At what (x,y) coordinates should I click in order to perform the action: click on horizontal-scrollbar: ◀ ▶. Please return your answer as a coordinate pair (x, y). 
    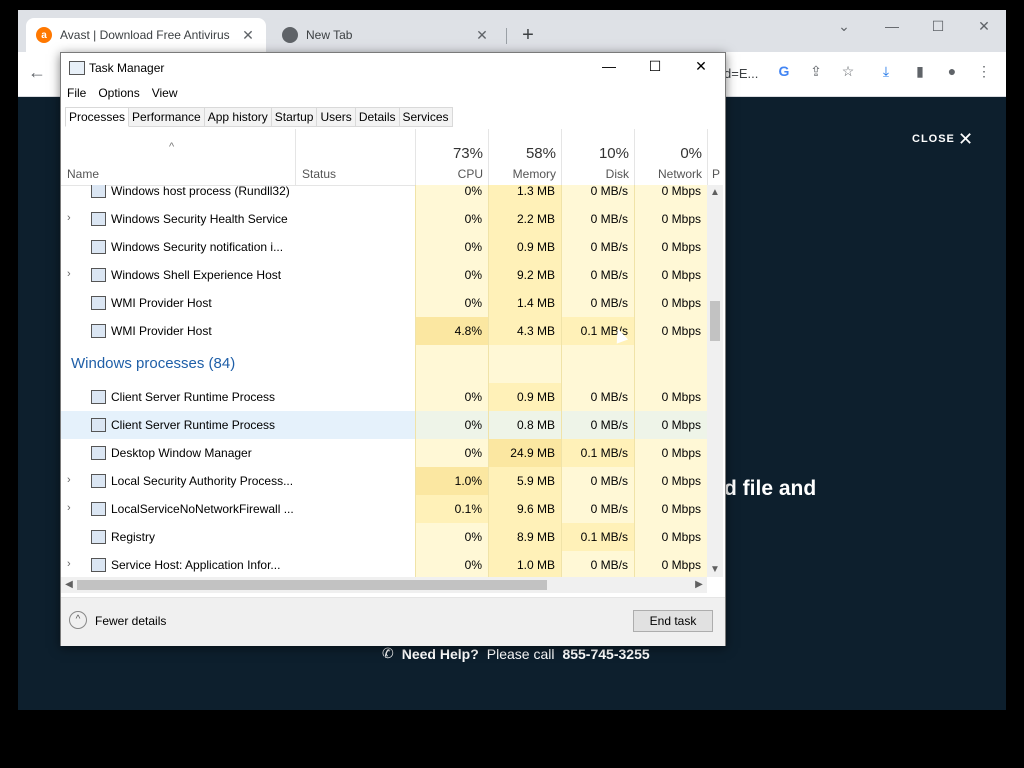
    Looking at the image, I should click on (384, 585).